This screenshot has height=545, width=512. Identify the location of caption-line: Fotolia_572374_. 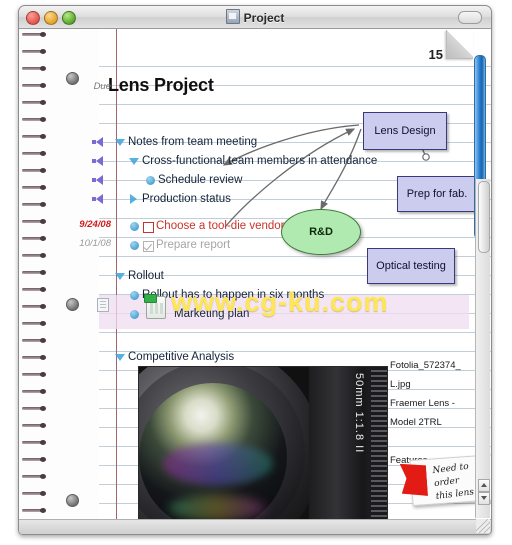
(437, 365).